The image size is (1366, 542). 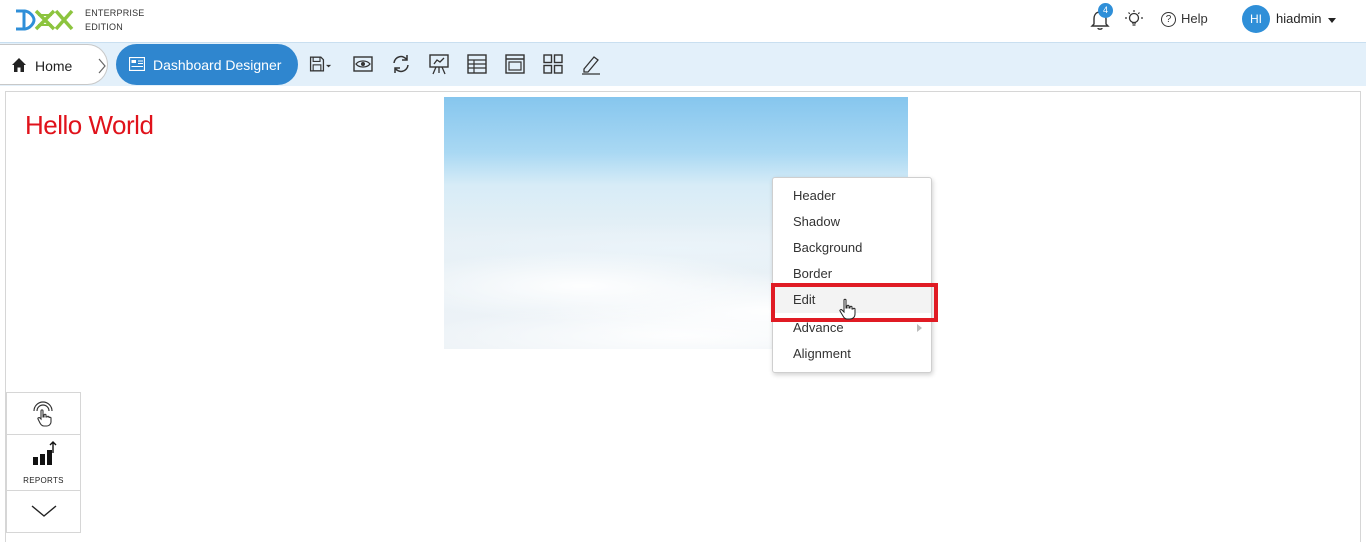 What do you see at coordinates (320, 64) in the screenshot?
I see `save-icon` at bounding box center [320, 64].